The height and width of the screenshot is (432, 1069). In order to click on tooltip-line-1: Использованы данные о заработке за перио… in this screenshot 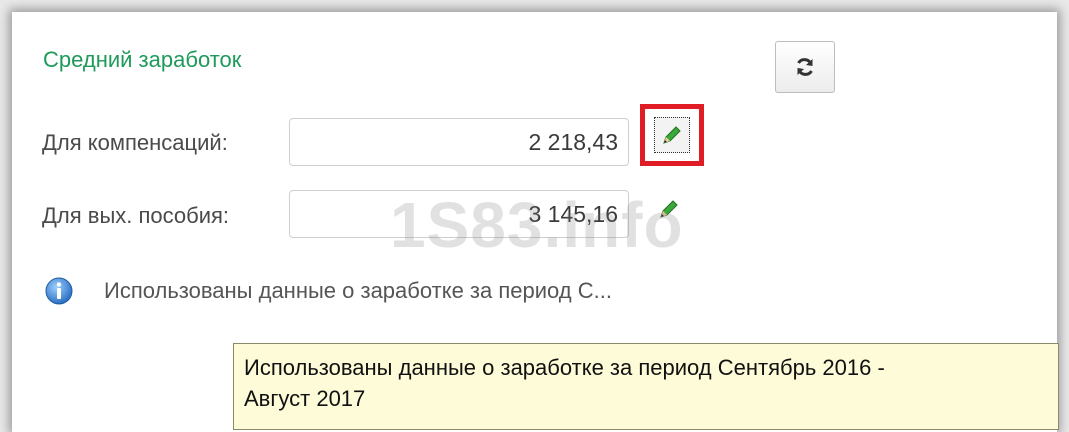, I will do `click(564, 367)`.